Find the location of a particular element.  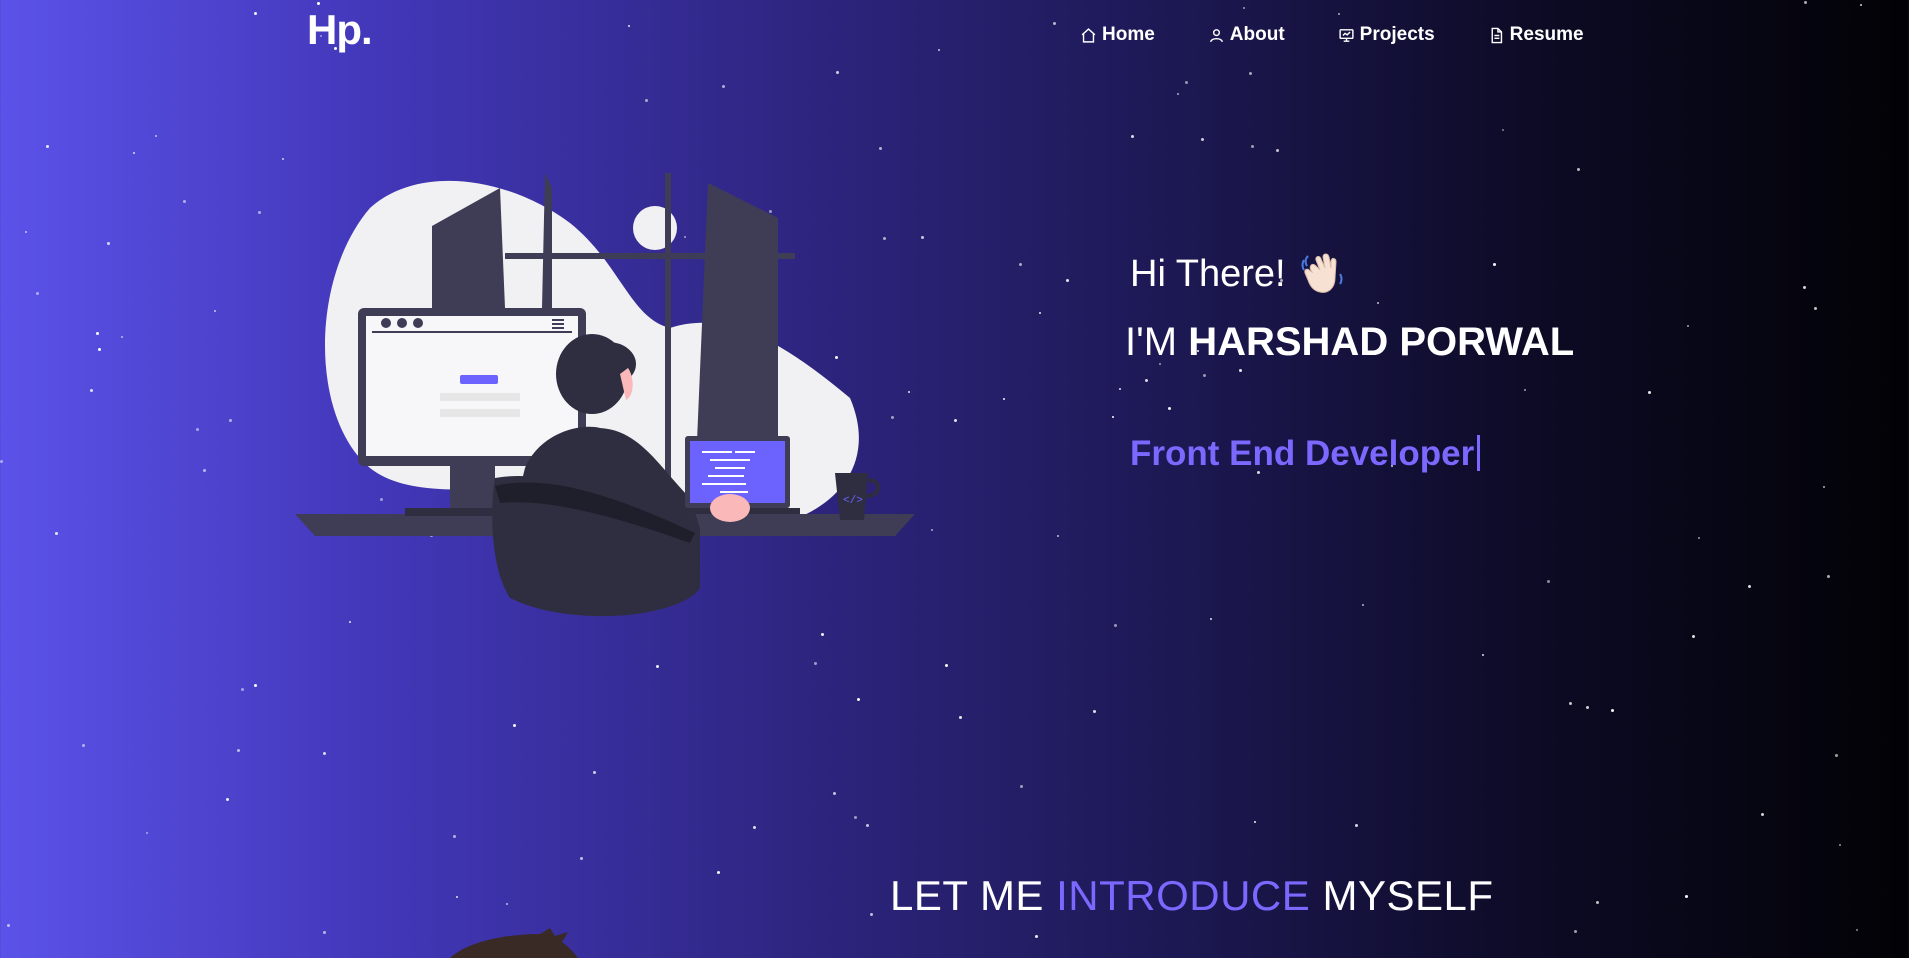

main-nav: Home About Projects Resume is located at coordinates (1358, 35).